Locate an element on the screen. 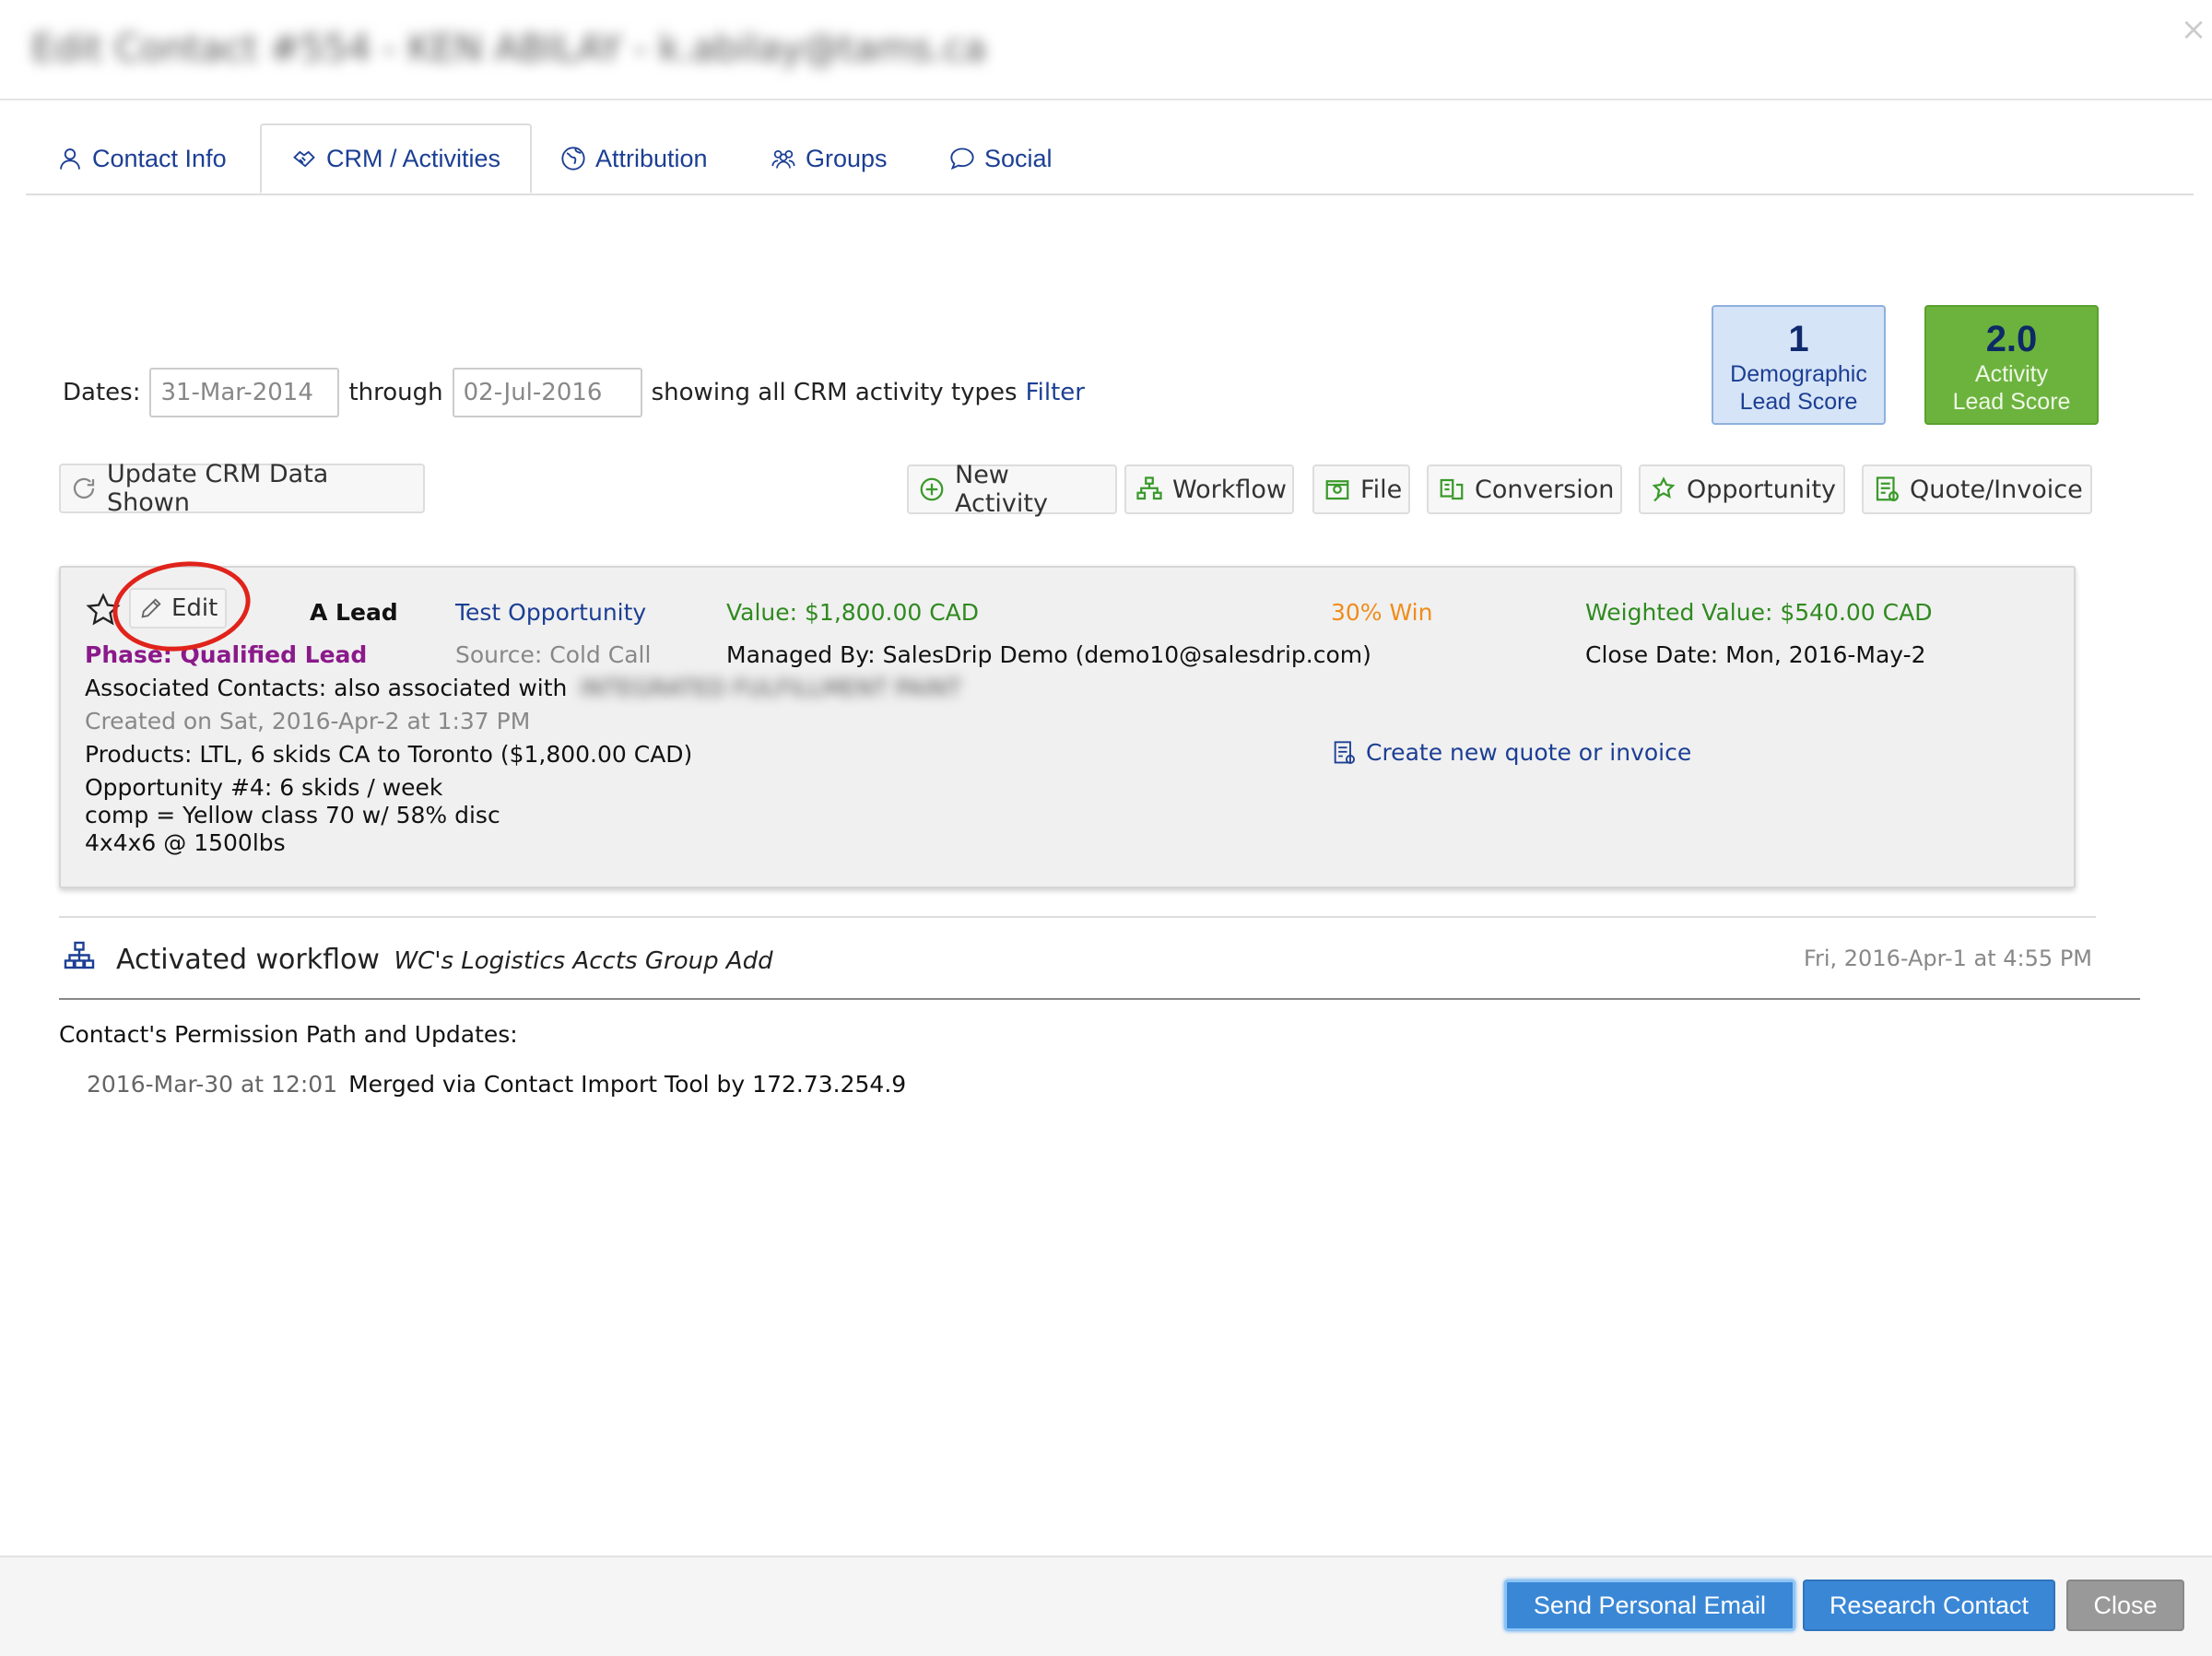  tab-label: Social is located at coordinates (1018, 158).